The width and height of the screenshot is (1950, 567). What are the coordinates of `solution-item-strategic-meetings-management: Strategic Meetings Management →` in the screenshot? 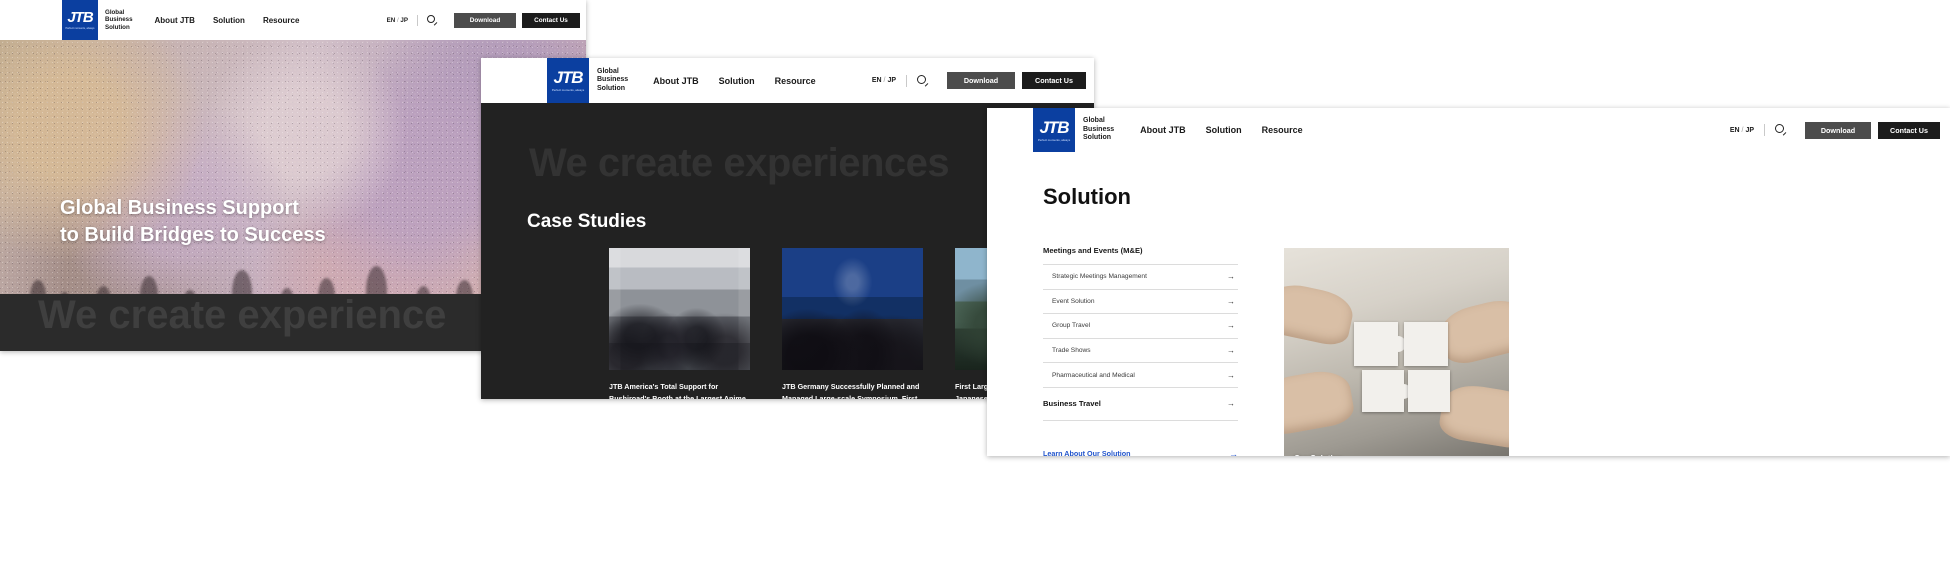 It's located at (1140, 276).